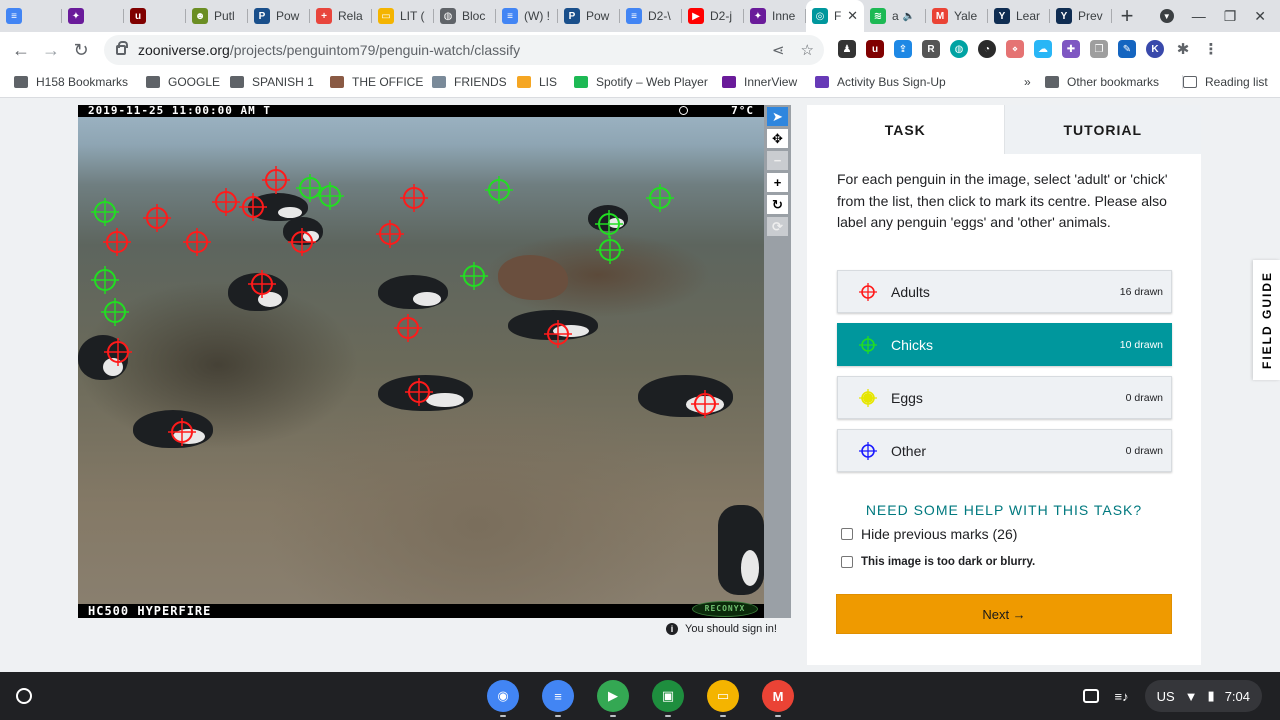 The height and width of the screenshot is (720, 1280). I want to click on hide-previous-marks-checkbox: Hide previous marks (26), so click(929, 534).